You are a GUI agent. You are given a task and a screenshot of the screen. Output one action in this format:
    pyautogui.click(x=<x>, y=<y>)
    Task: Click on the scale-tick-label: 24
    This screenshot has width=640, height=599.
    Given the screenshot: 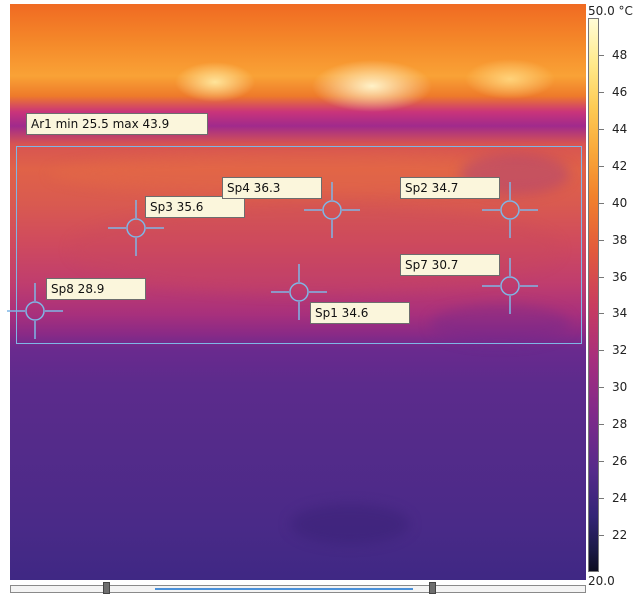 What is the action you would take?
    pyautogui.click(x=620, y=498)
    